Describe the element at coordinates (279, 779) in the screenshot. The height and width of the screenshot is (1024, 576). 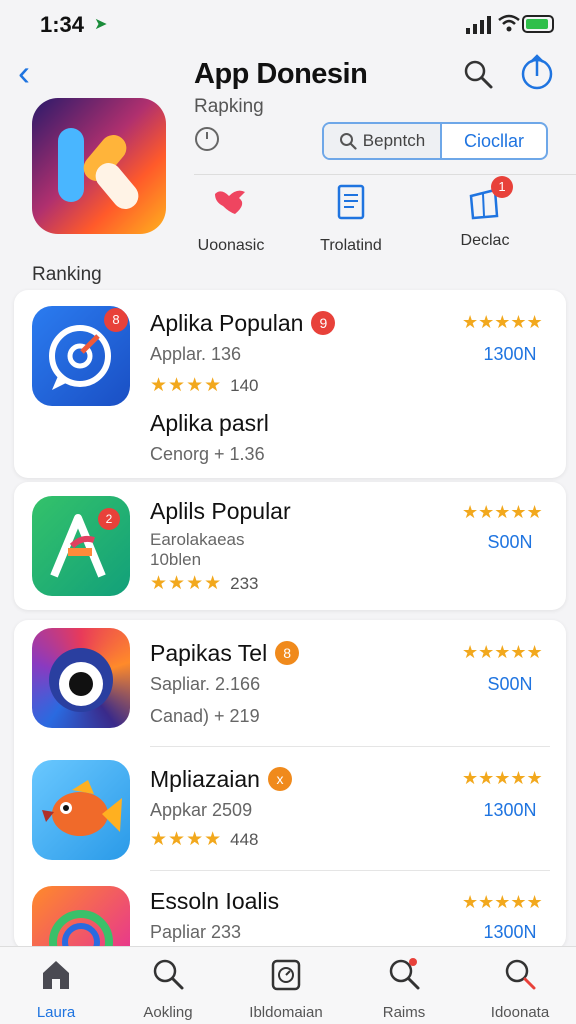
I see `app-badge: x` at that location.